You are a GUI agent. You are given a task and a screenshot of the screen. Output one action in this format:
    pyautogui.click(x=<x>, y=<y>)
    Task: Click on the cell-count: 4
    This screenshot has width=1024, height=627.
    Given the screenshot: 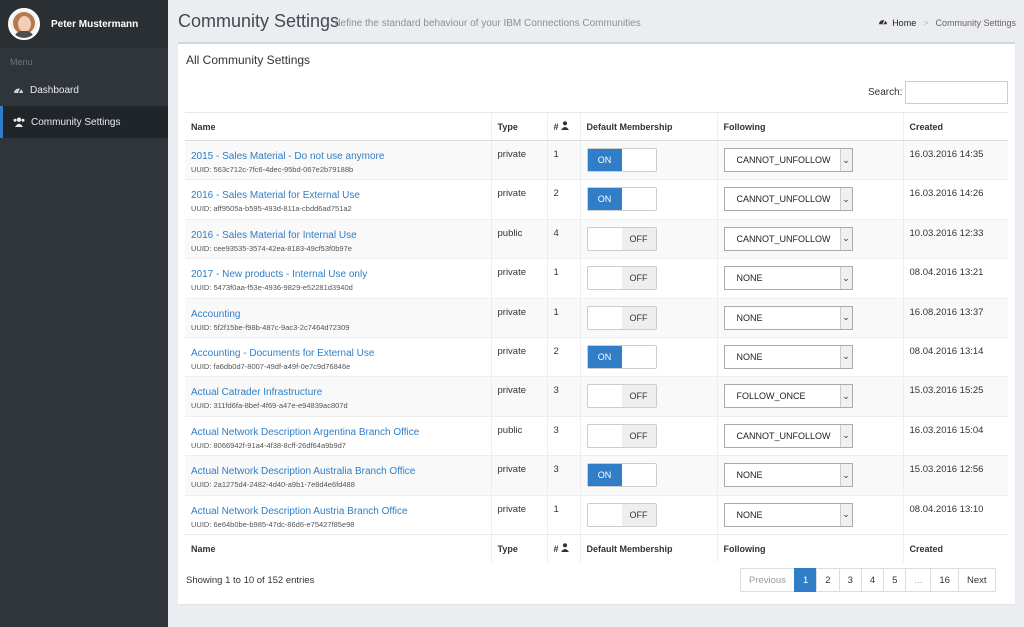 What is the action you would take?
    pyautogui.click(x=563, y=238)
    